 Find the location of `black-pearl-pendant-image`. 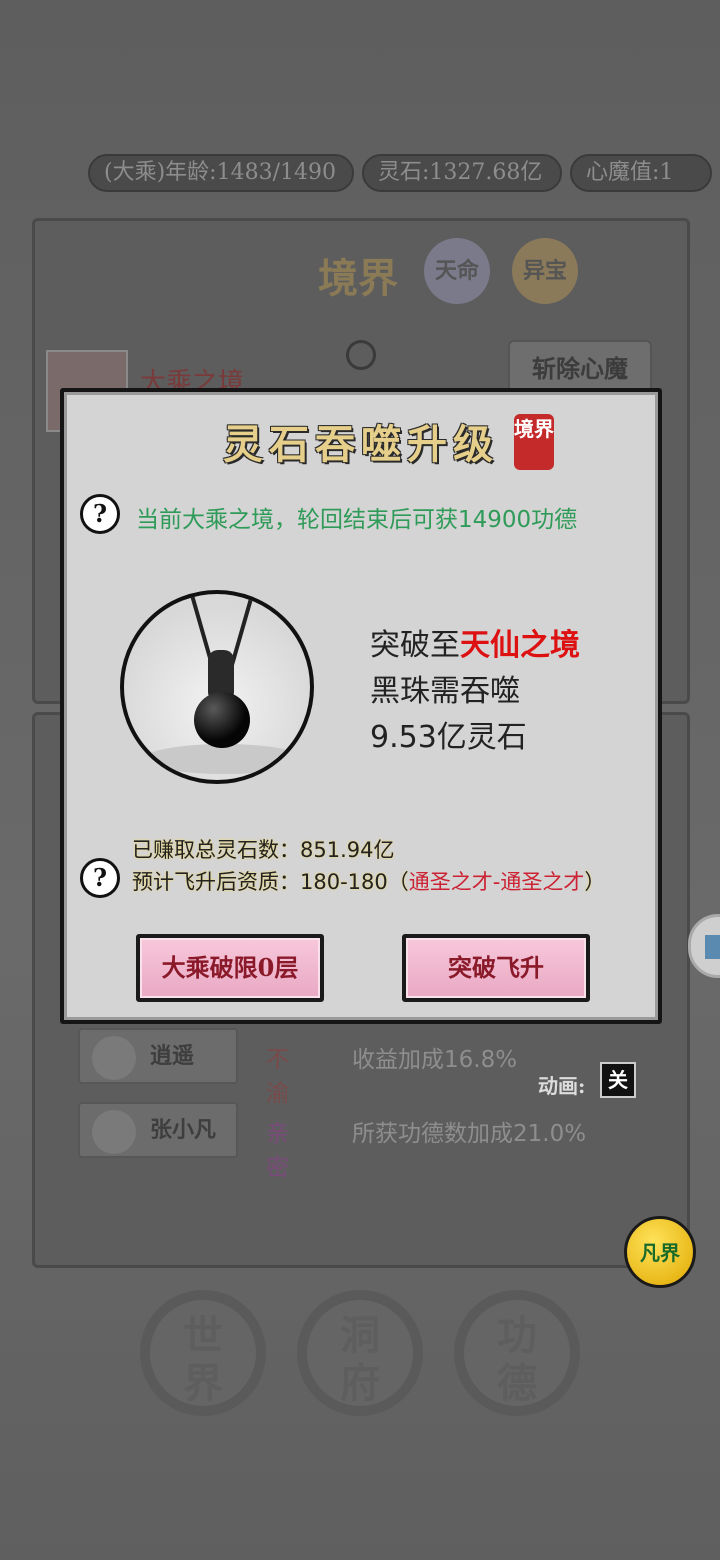

black-pearl-pendant-image is located at coordinates (217, 687).